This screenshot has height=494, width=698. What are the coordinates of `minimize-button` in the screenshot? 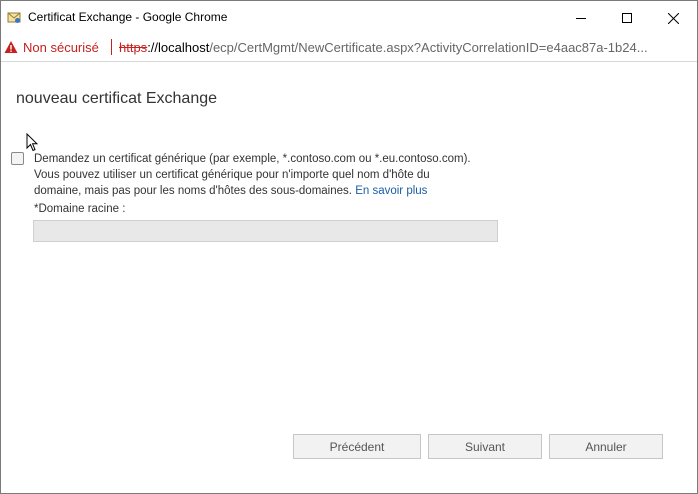 It's located at (581, 18).